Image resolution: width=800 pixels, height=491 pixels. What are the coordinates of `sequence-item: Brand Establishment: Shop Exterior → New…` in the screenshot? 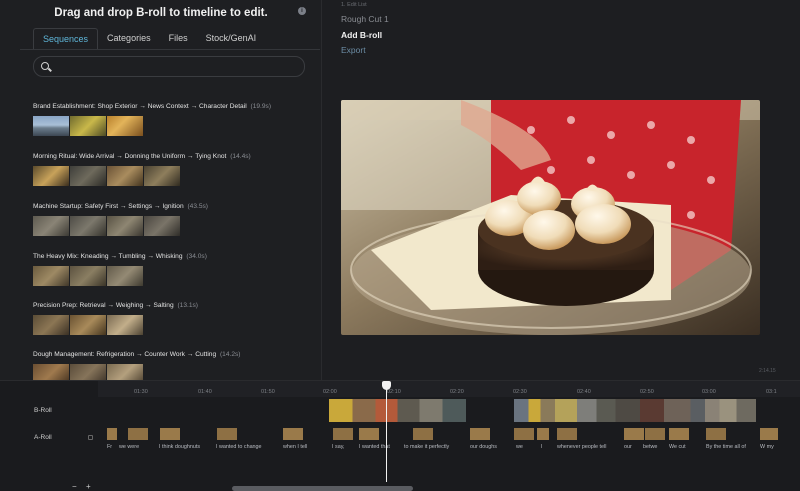 It's located at (173, 119).